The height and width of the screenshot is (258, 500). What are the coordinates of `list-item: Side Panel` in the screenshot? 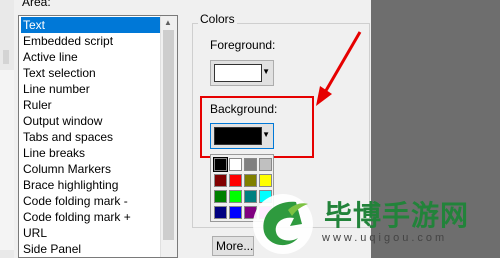 It's located at (92, 249).